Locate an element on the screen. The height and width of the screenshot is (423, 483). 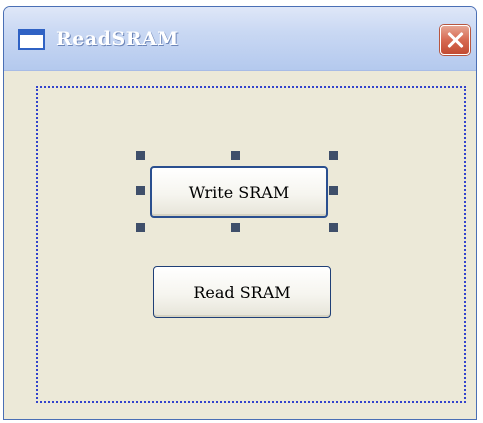
resize-handle-top-right is located at coordinates (333, 155).